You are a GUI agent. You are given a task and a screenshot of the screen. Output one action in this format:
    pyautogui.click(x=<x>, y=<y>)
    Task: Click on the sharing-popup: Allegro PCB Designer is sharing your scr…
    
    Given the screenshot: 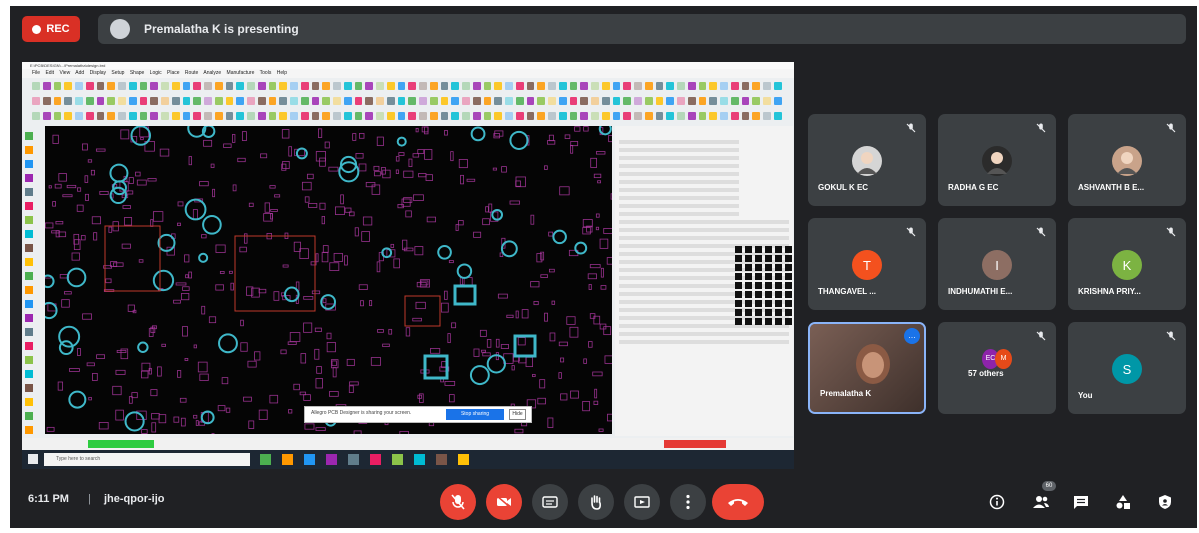 What is the action you would take?
    pyautogui.click(x=418, y=414)
    